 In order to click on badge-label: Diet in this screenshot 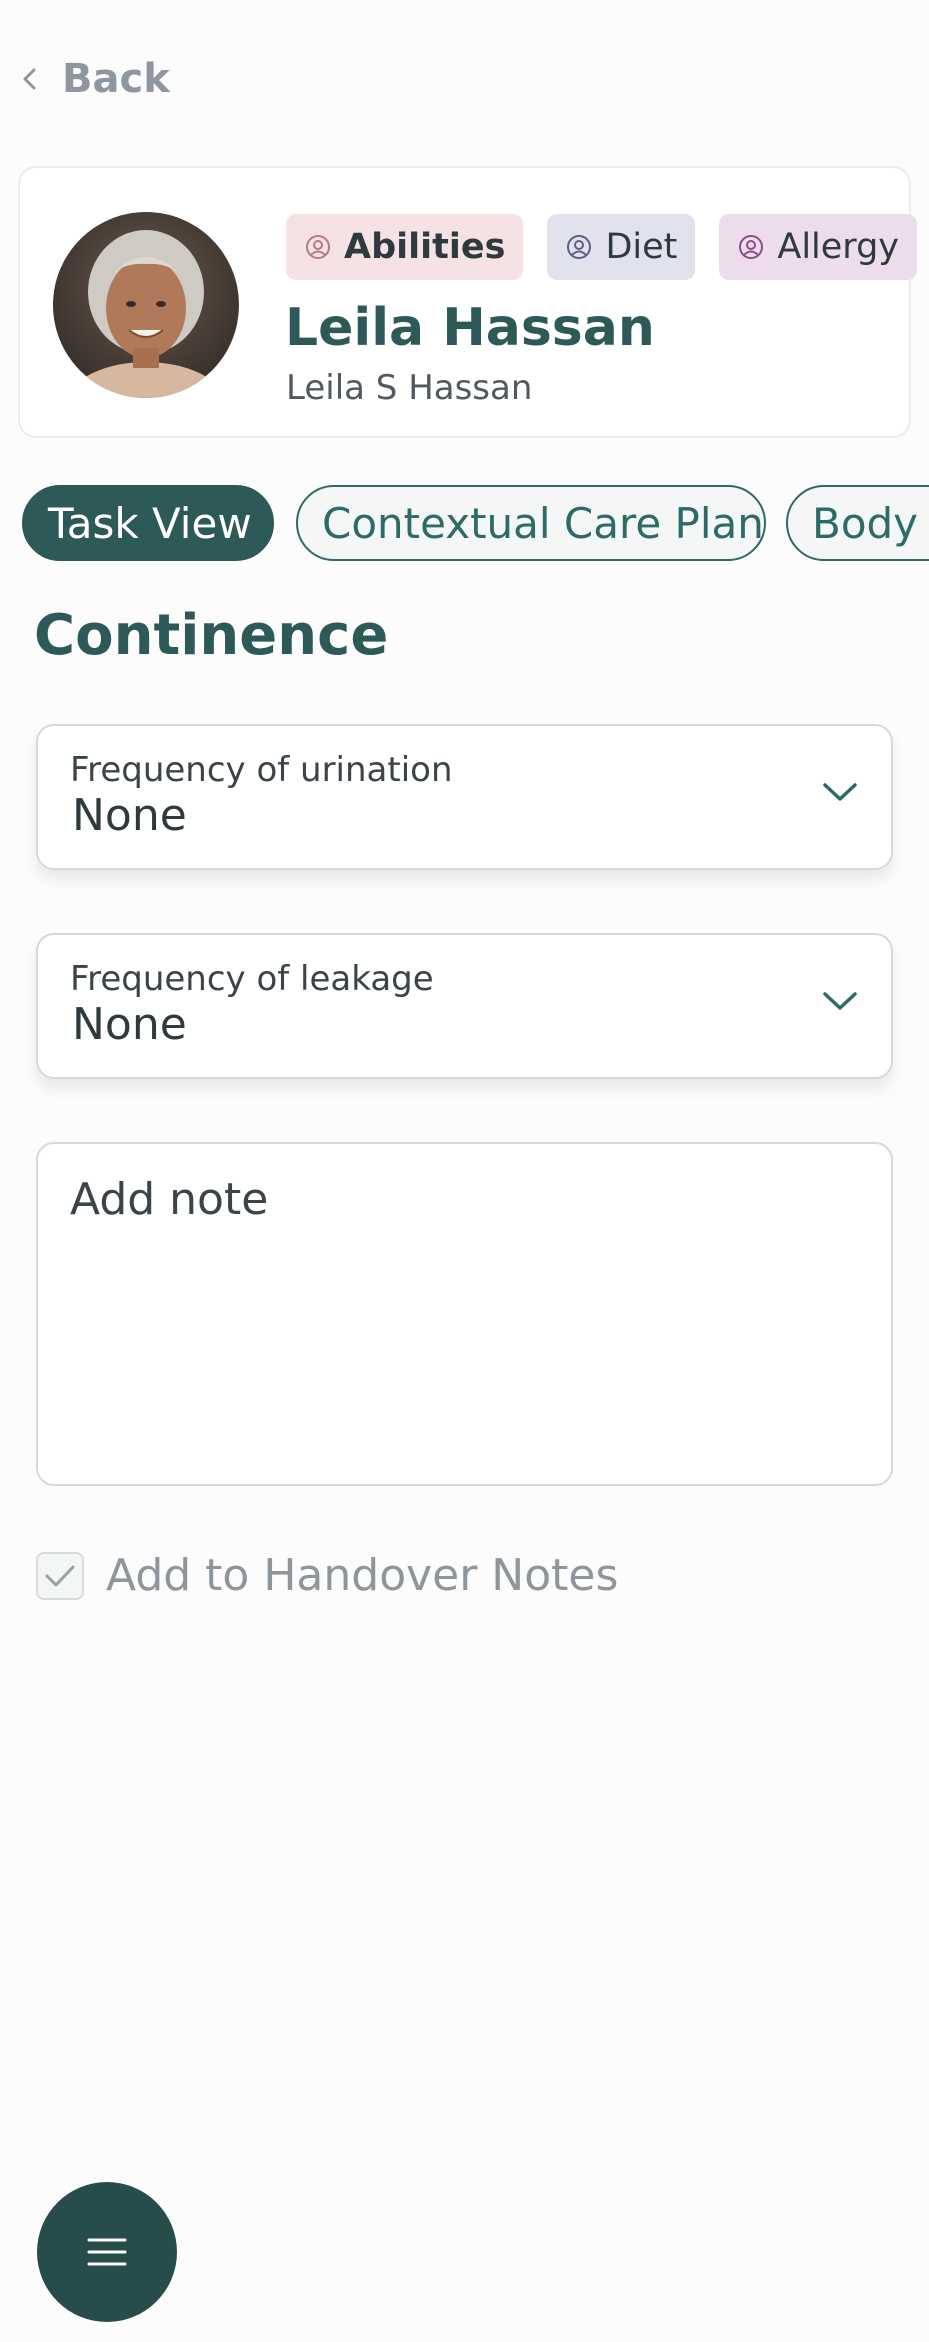, I will do `click(641, 247)`.